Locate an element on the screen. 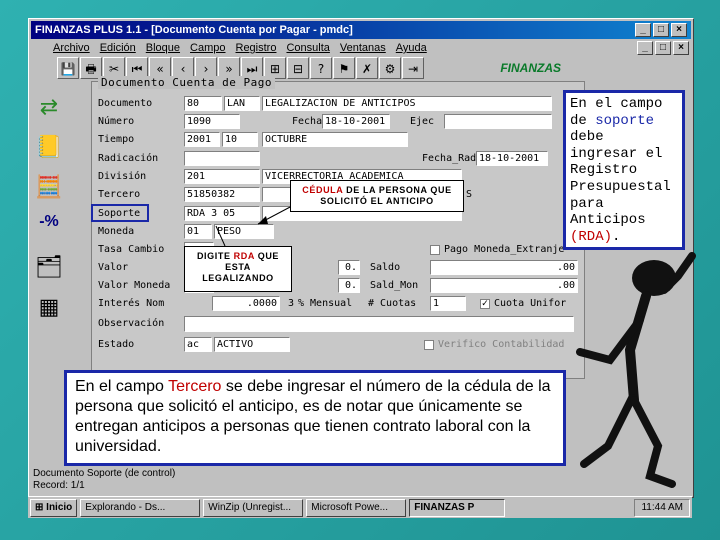 The height and width of the screenshot is (540, 720). note-right-rda: (RDA) is located at coordinates (591, 236).